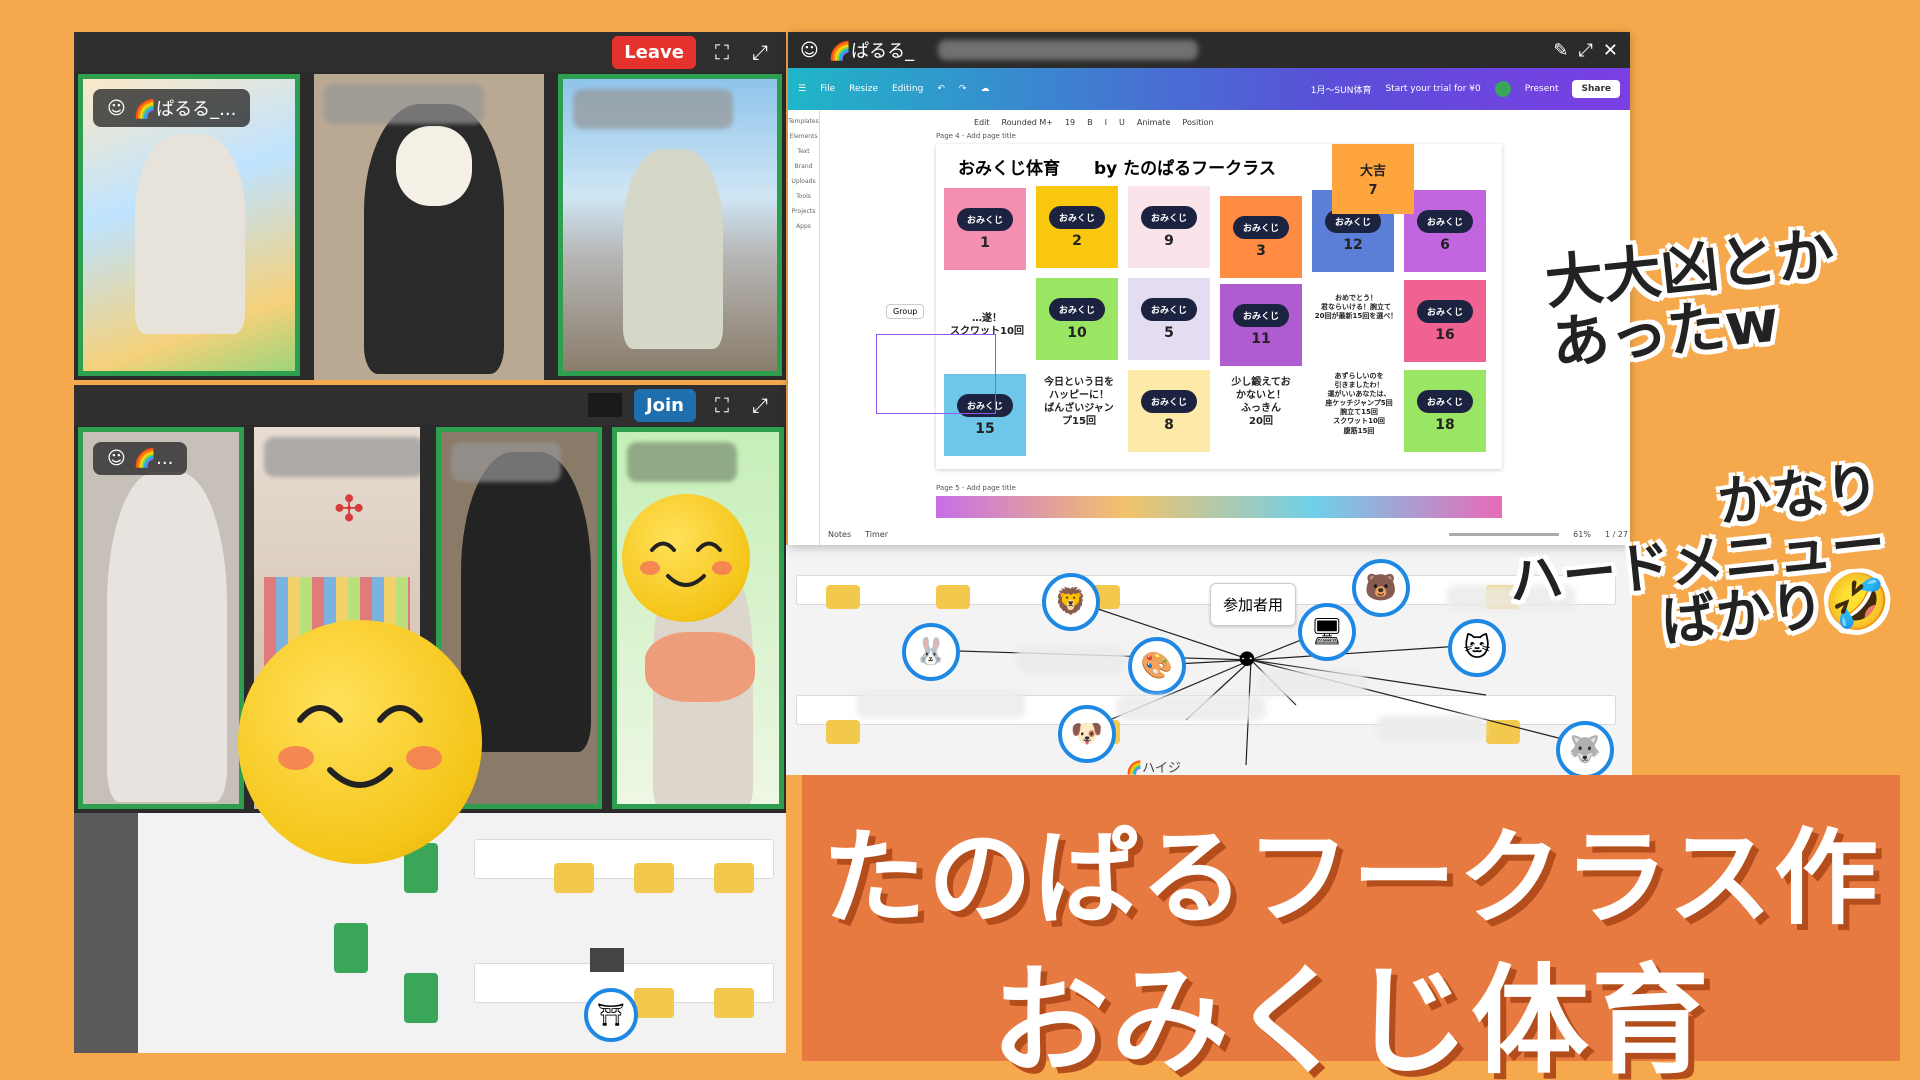 This screenshot has height=1080, width=1920. I want to click on document-title: 1月〜SUN体育, so click(1341, 89).